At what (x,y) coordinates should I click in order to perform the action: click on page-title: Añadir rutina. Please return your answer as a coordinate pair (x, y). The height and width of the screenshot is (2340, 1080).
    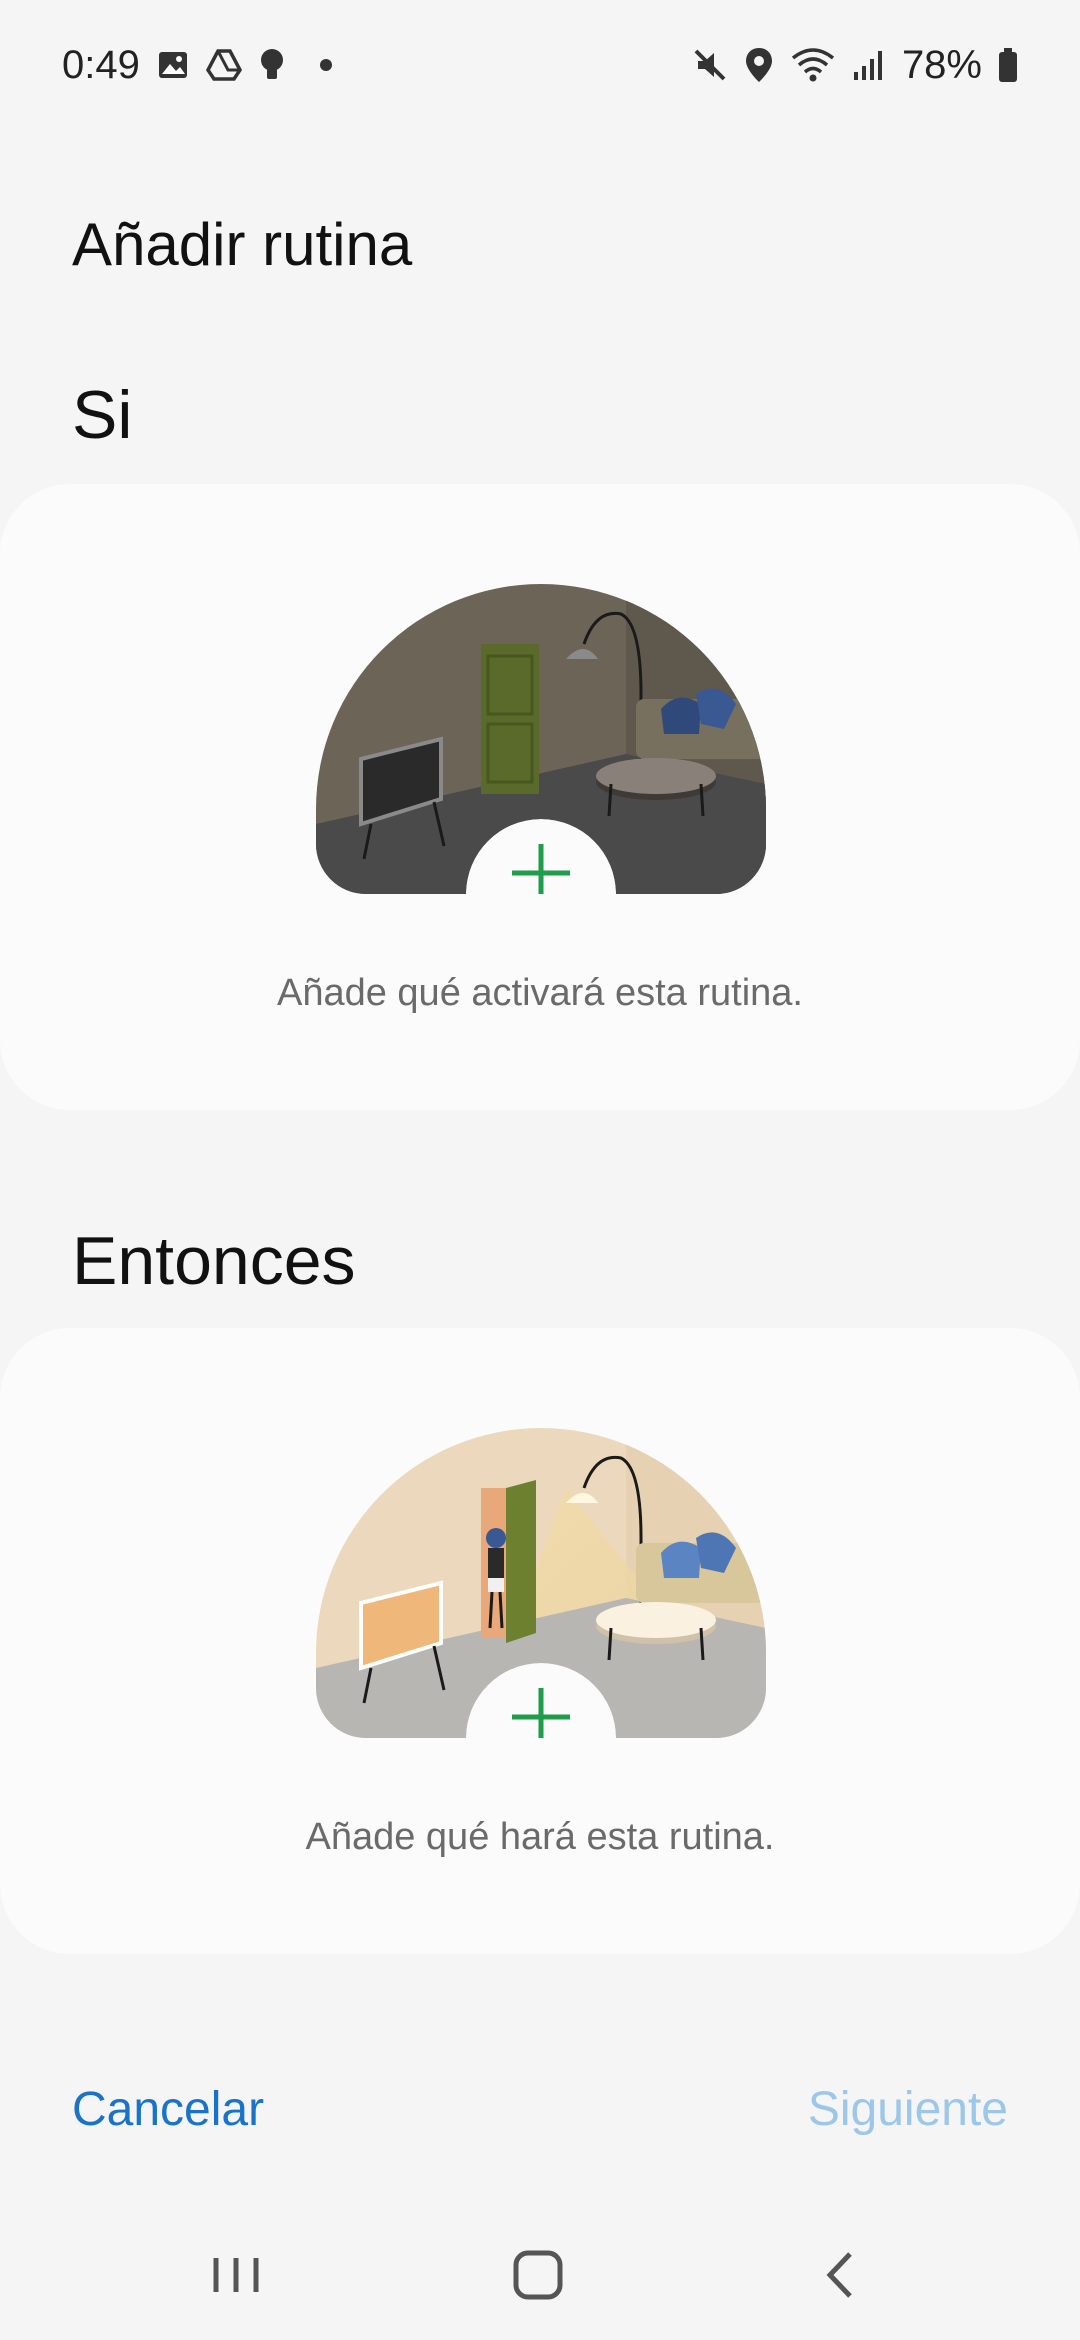
    Looking at the image, I should click on (242, 244).